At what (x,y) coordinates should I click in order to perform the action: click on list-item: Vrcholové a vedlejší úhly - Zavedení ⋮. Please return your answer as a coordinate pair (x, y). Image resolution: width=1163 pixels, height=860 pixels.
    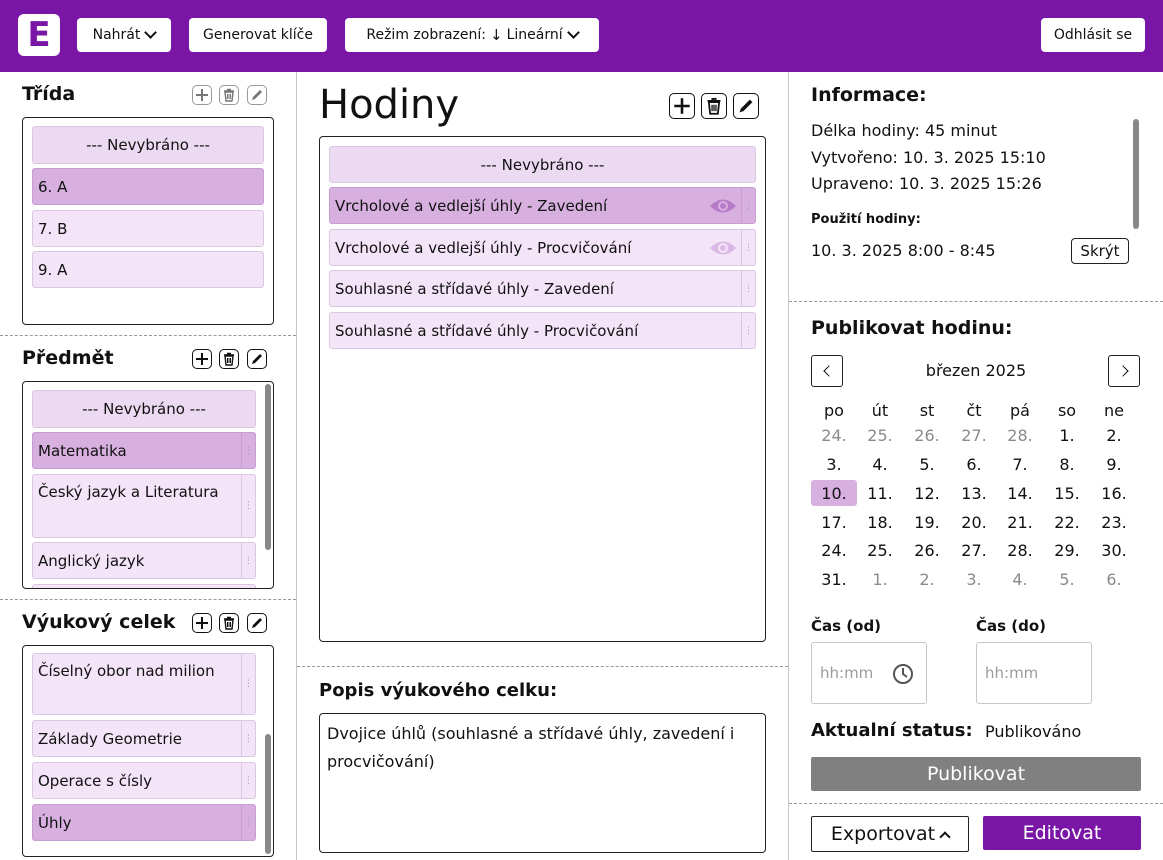
    Looking at the image, I should click on (542, 205).